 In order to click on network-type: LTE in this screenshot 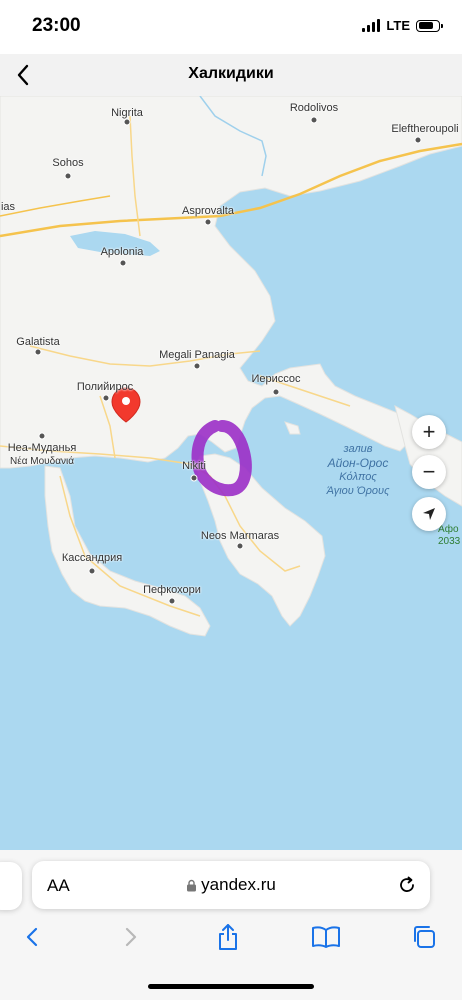, I will do `click(398, 25)`.